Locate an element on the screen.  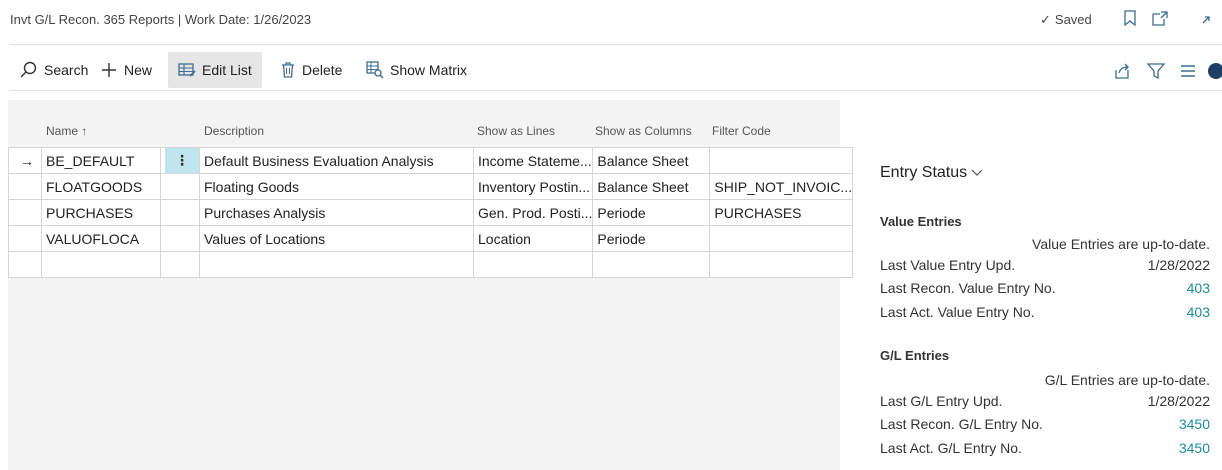
field-label: Last Value Entry Upd. is located at coordinates (948, 265).